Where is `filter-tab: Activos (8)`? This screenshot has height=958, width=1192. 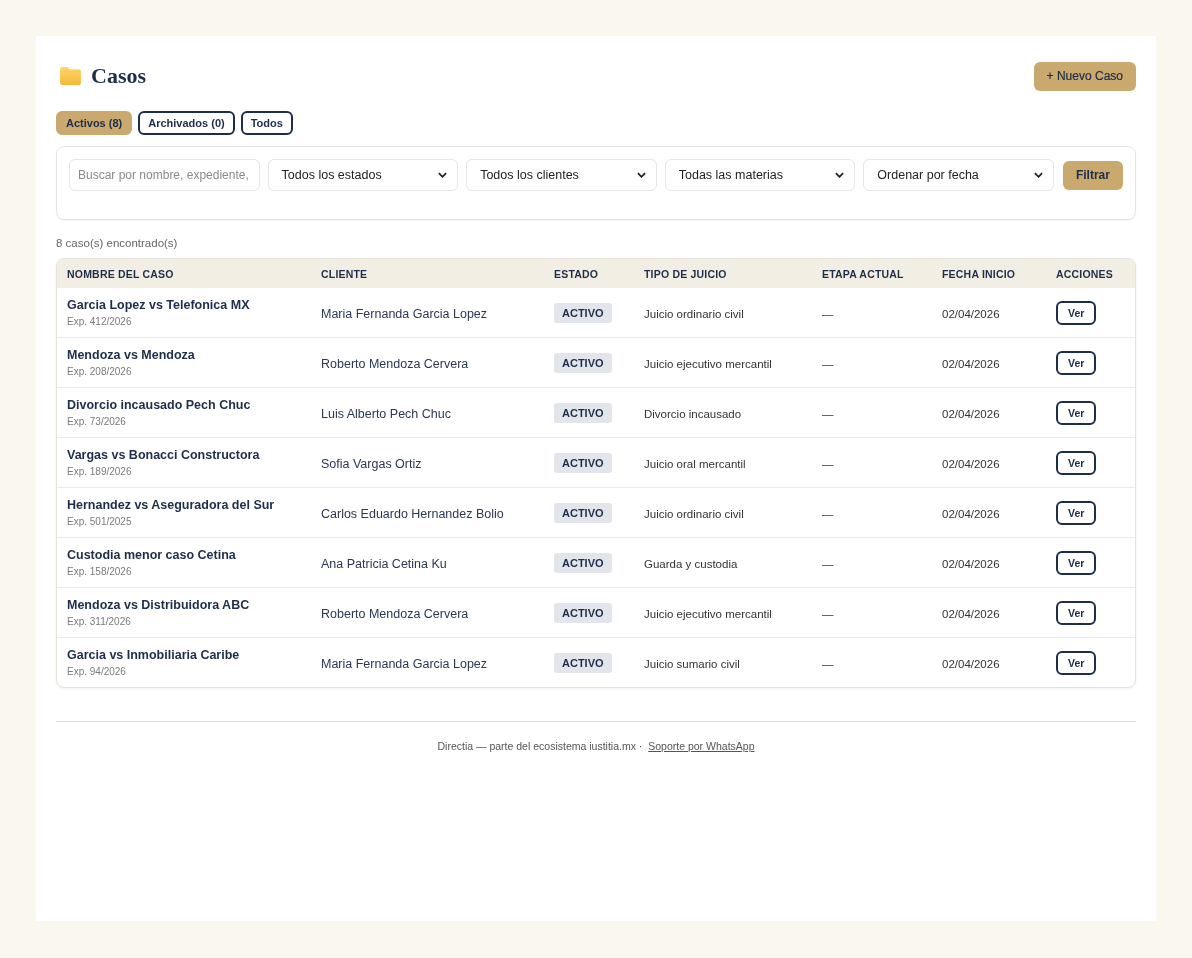 filter-tab: Activos (8) is located at coordinates (94, 123).